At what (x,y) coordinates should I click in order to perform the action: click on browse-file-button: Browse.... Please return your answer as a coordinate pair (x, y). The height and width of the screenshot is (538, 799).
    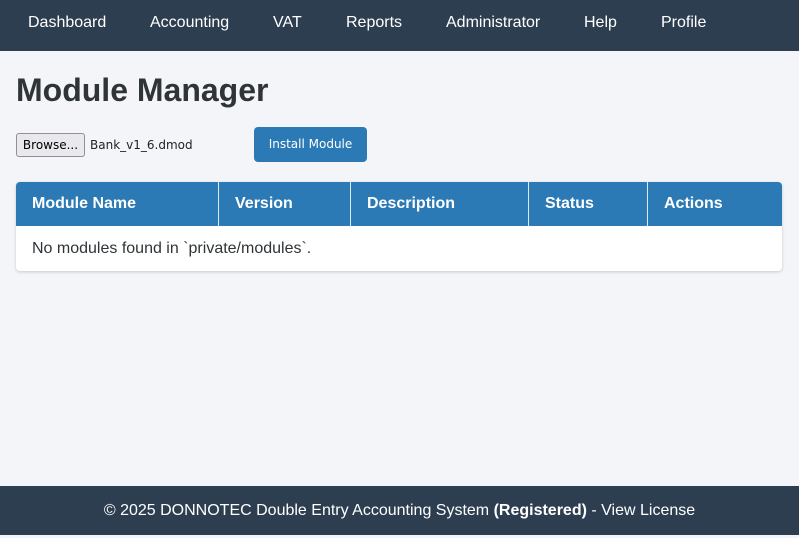
    Looking at the image, I should click on (50, 145).